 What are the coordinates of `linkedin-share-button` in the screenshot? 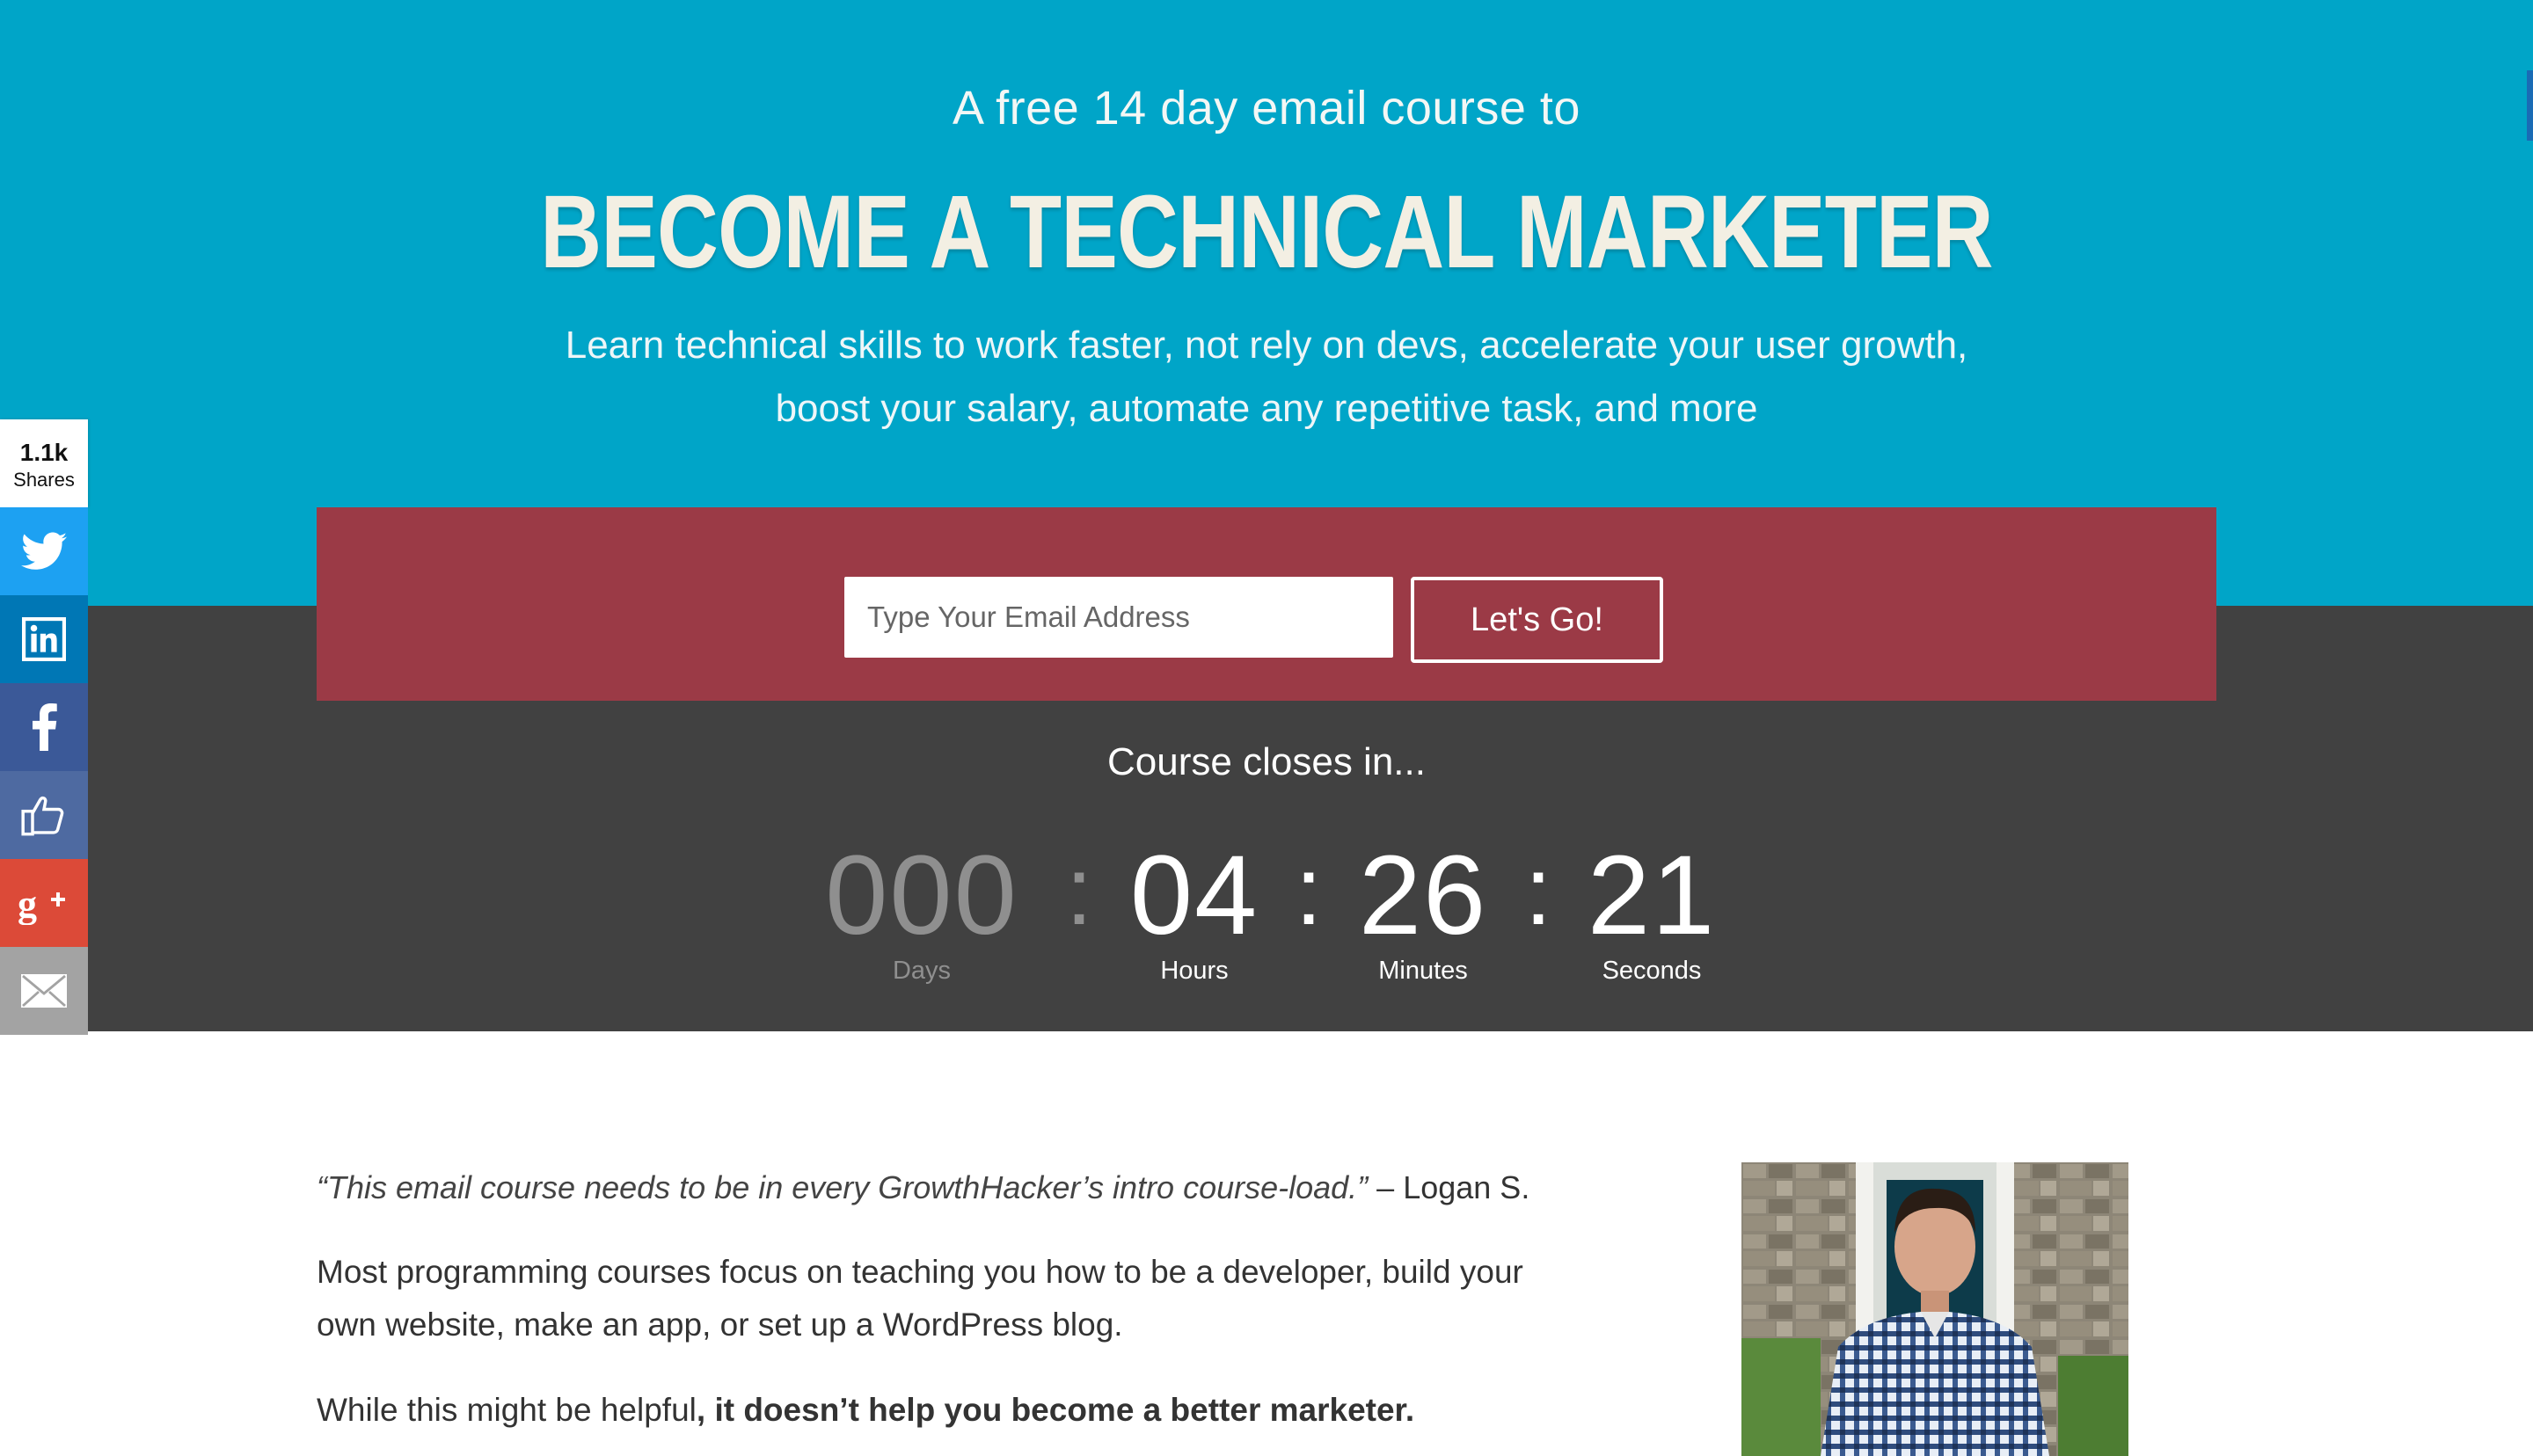 It's located at (44, 639).